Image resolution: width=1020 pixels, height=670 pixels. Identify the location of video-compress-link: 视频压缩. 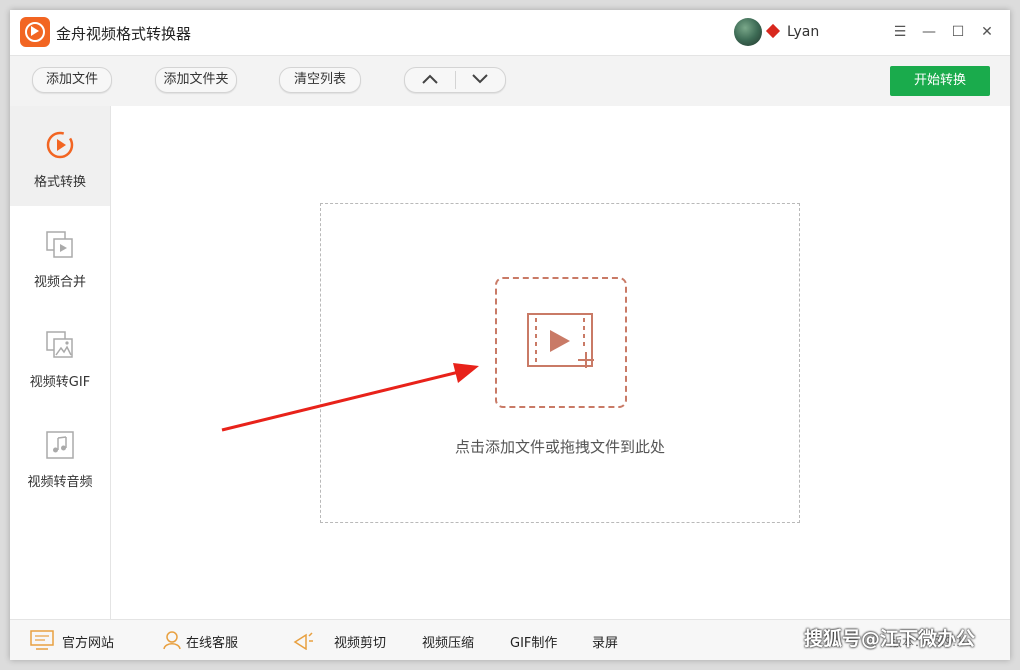
(448, 641).